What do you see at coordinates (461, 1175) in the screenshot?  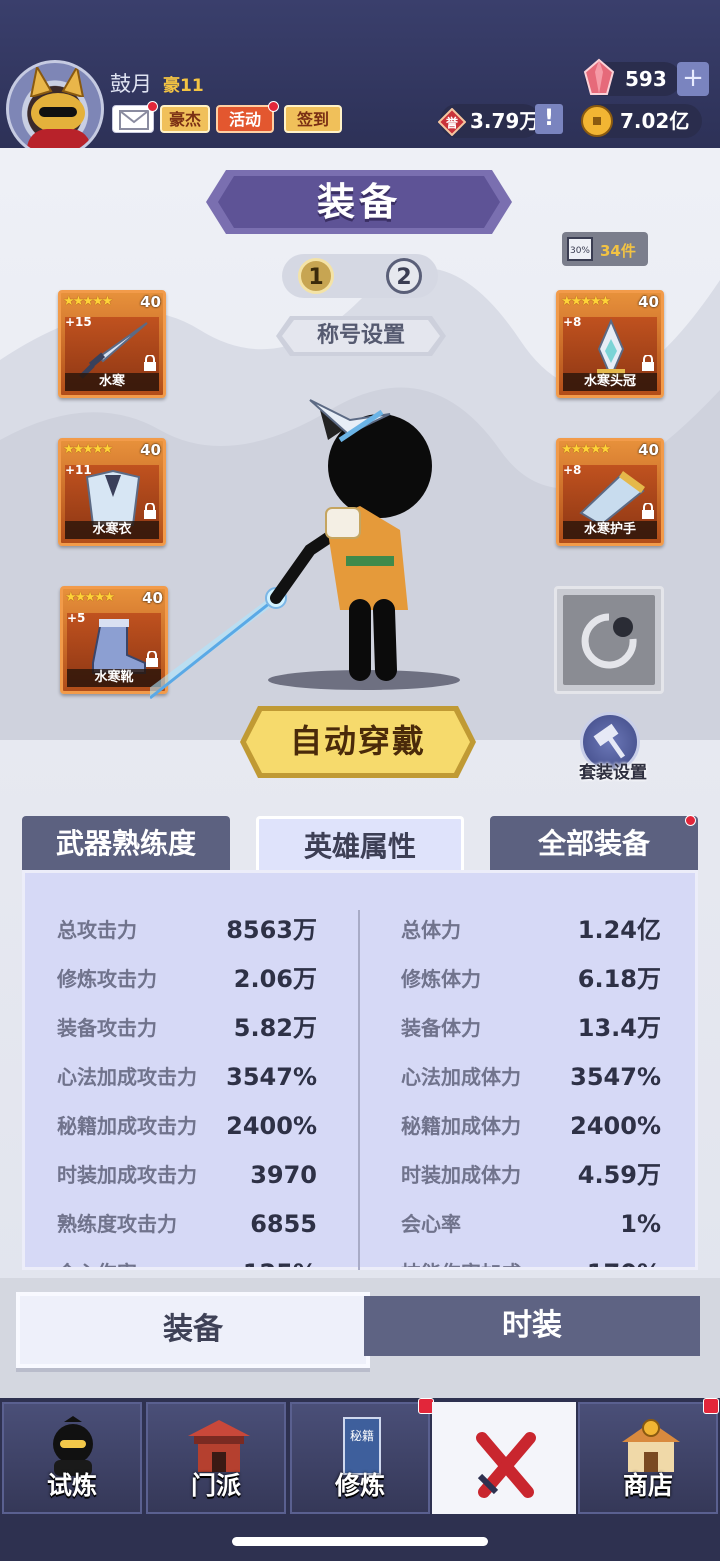 I see `stat-label: 时装加成体力` at bounding box center [461, 1175].